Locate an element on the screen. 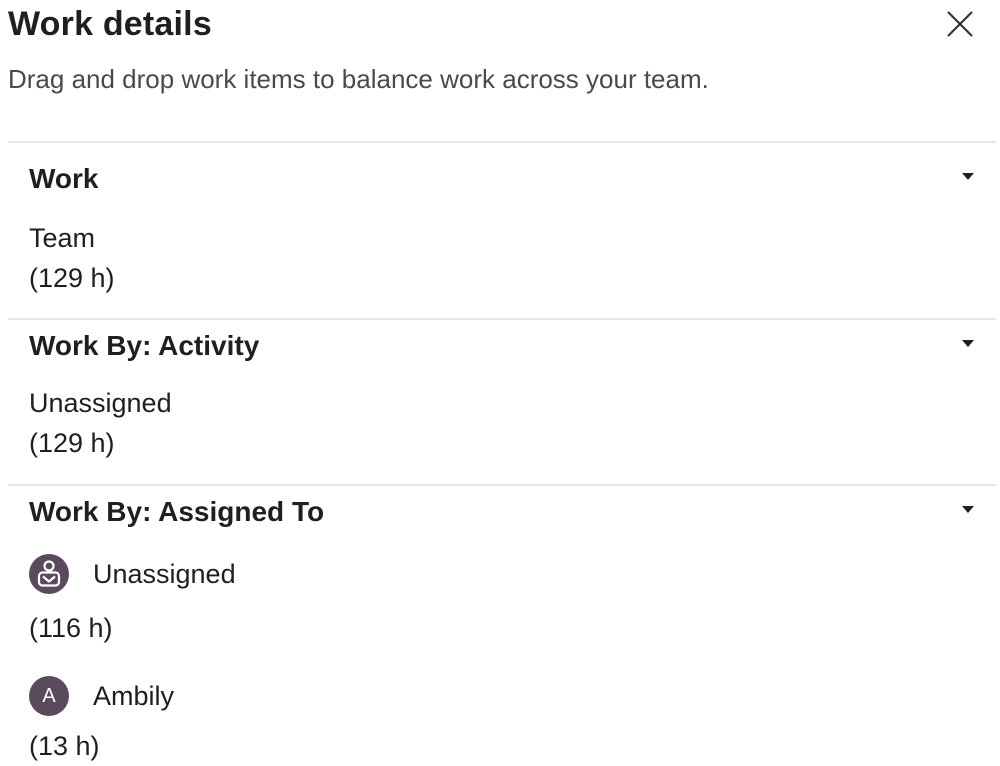 The width and height of the screenshot is (1000, 766). section-title: Work By: Activity is located at coordinates (144, 345).